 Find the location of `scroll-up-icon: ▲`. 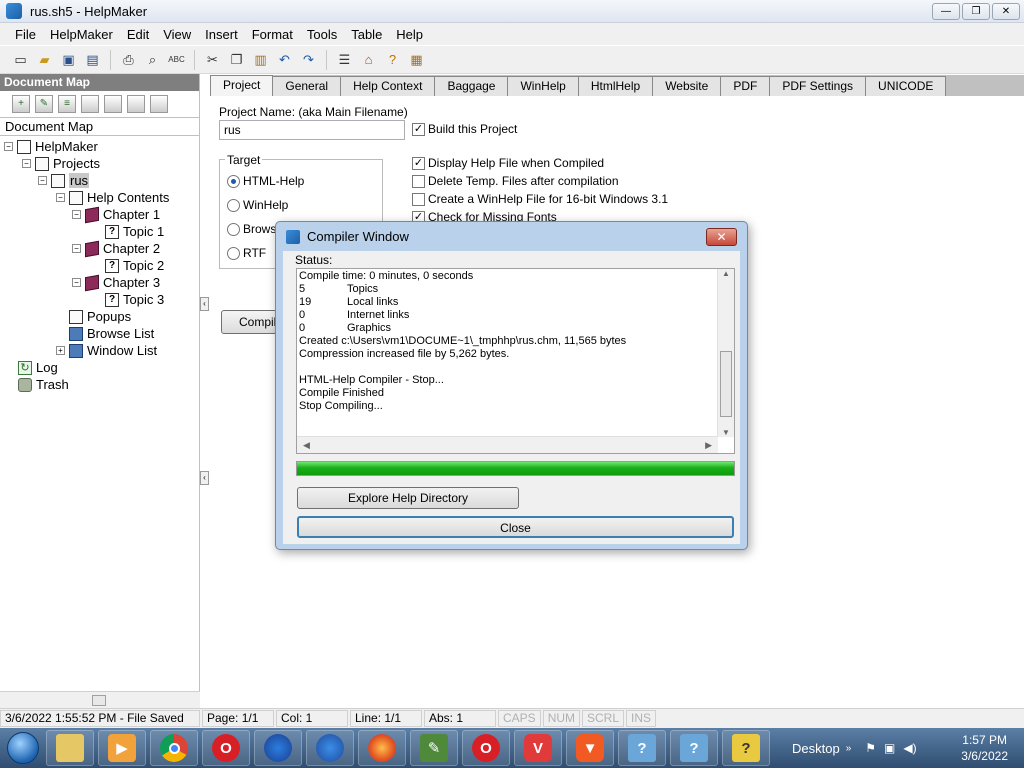

scroll-up-icon: ▲ is located at coordinates (726, 273).